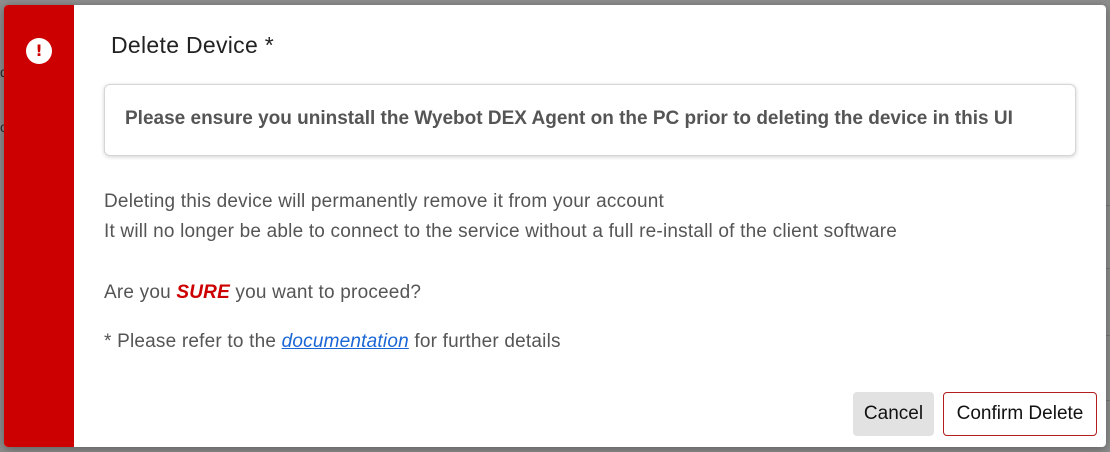  I want to click on danger-strip: !, so click(39, 226).